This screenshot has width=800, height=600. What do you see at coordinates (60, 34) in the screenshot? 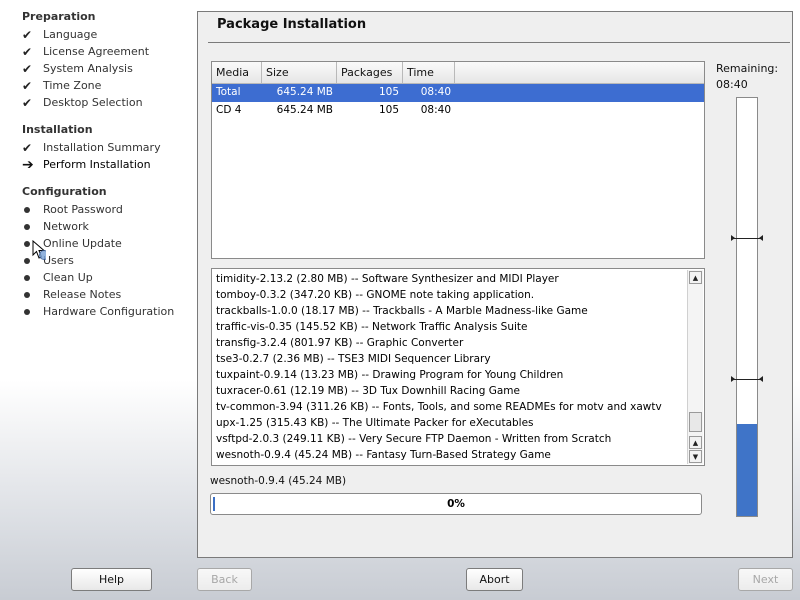
I see `step-language: ✔ Language` at bounding box center [60, 34].